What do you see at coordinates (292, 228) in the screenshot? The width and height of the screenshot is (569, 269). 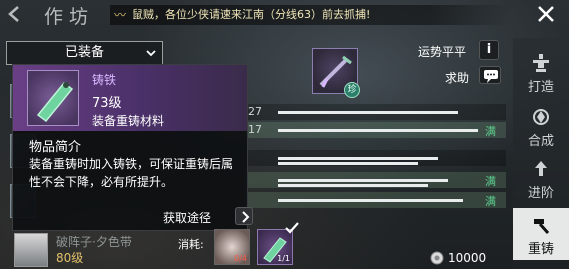 I see `check-icon` at bounding box center [292, 228].